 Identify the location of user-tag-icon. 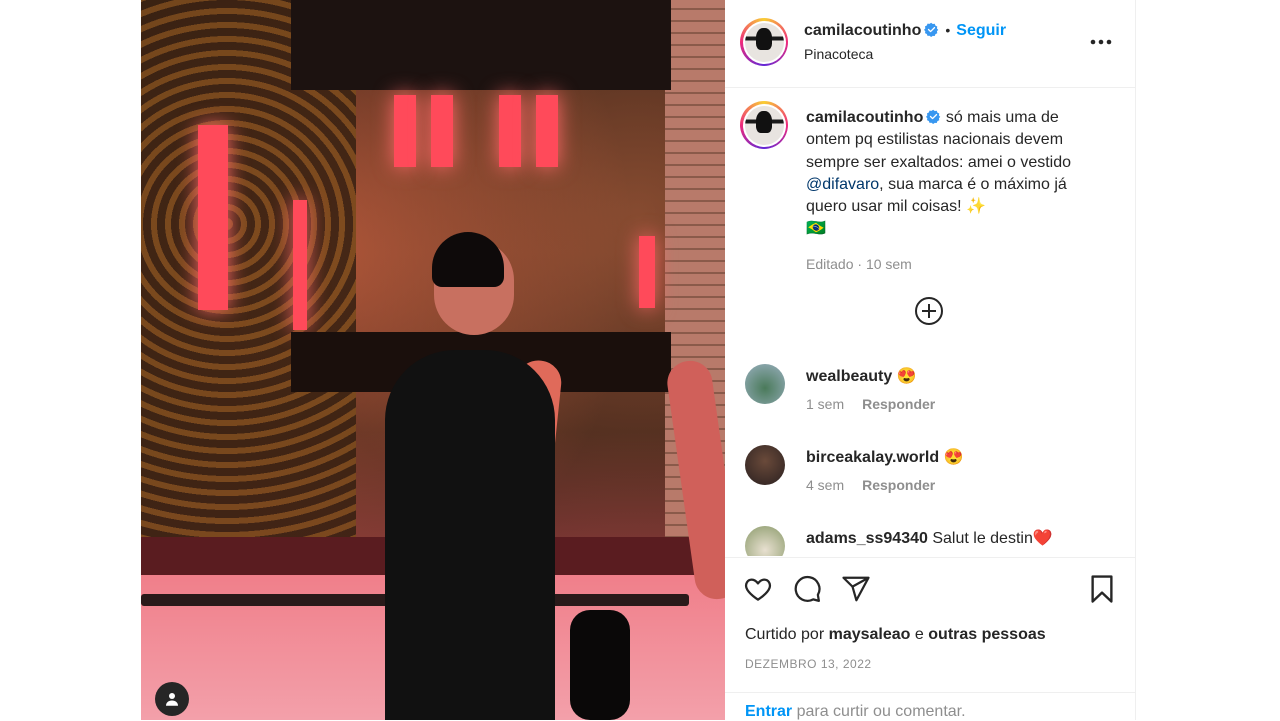
(172, 699).